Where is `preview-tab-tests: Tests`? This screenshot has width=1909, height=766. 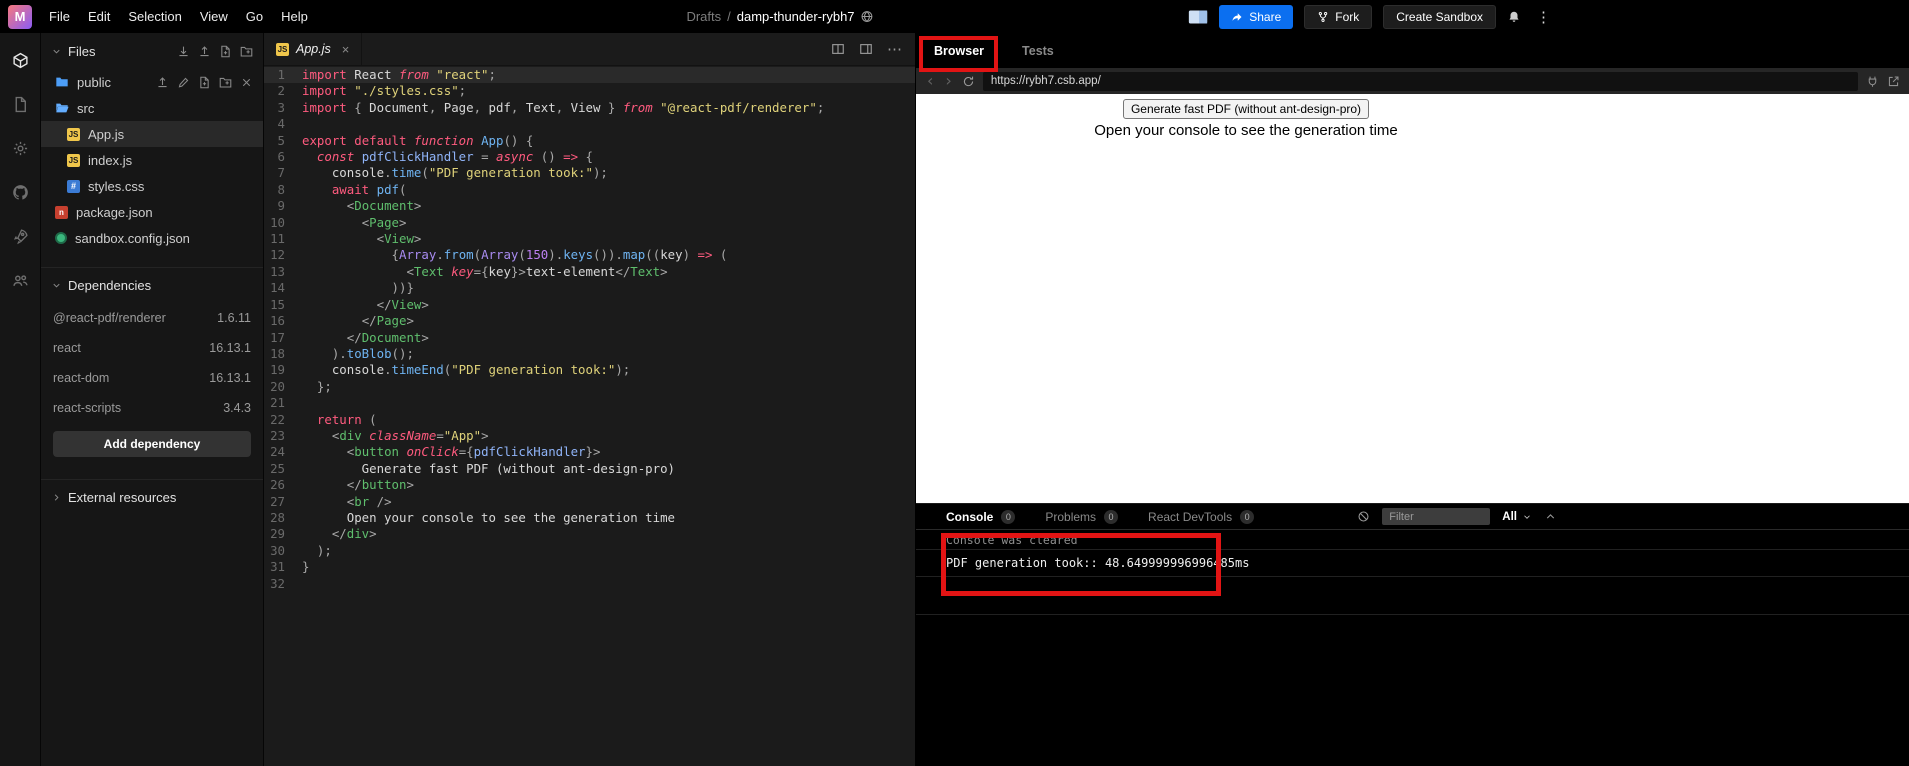 preview-tab-tests: Tests is located at coordinates (1038, 51).